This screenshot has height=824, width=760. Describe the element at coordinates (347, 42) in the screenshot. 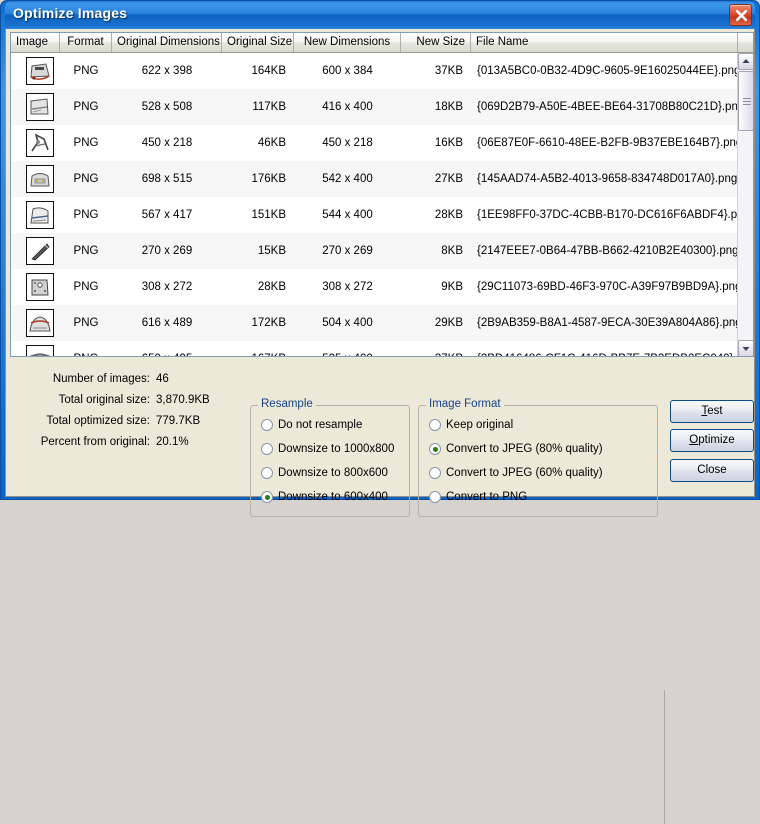

I see `column-header-new-dimensions: New Dimensions` at that location.